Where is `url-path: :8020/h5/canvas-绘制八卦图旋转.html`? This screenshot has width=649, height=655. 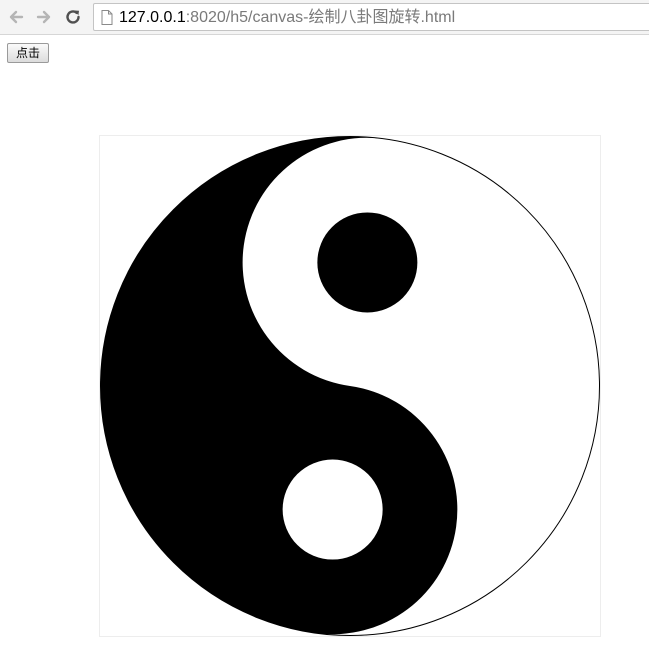 url-path: :8020/h5/canvas-绘制八卦图旋转.html is located at coordinates (320, 17).